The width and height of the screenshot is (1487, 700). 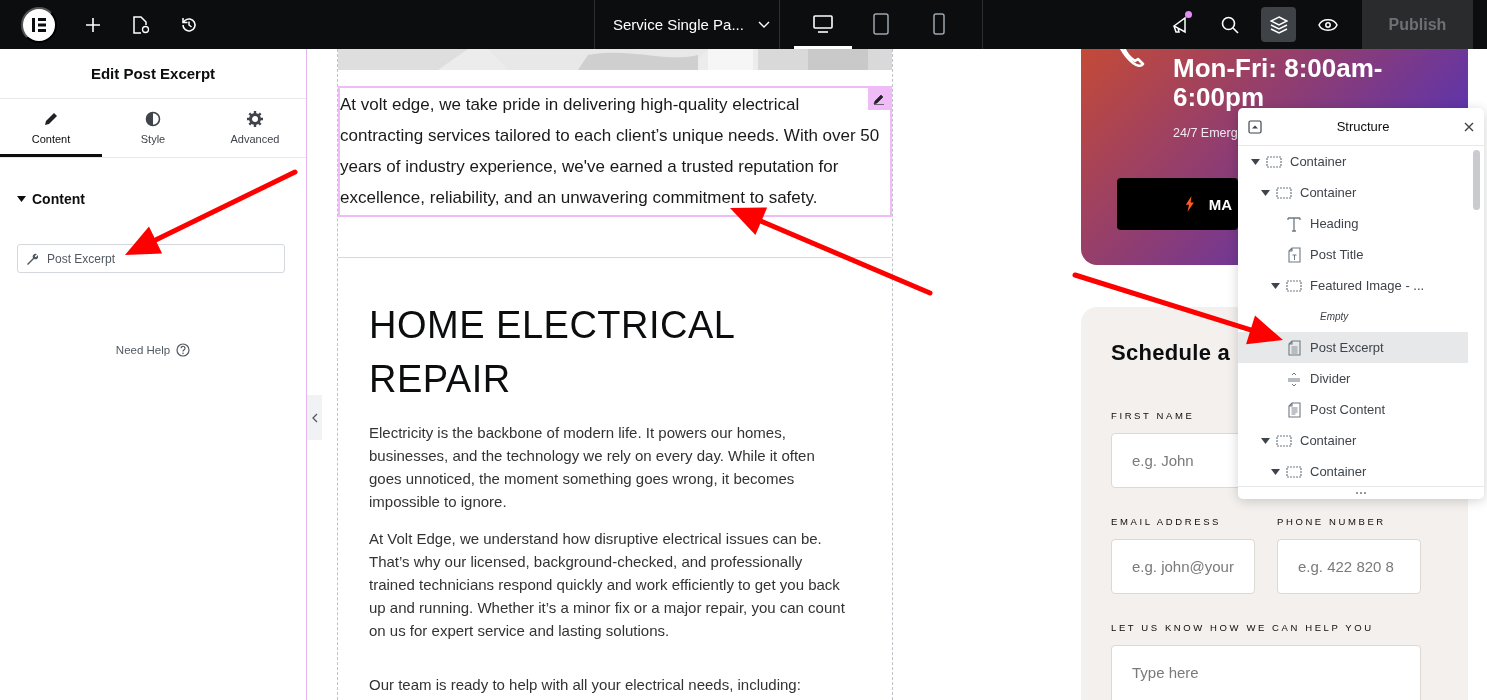 What do you see at coordinates (1229, 24) in the screenshot?
I see `search-icon` at bounding box center [1229, 24].